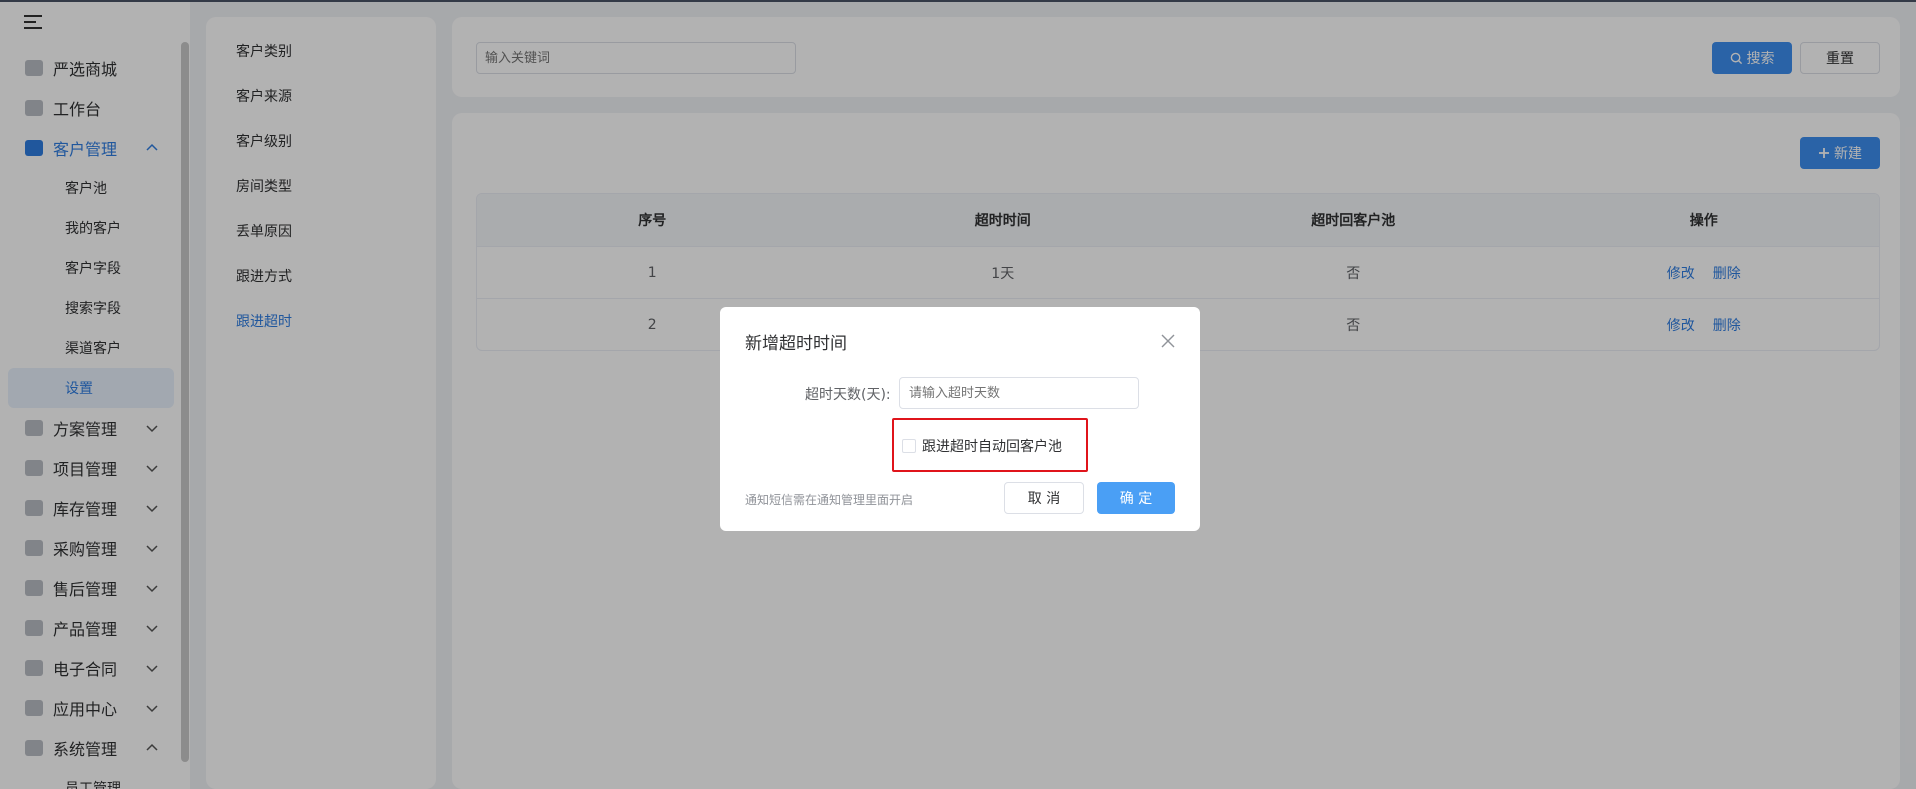  I want to click on confirm-button-label: 确 定, so click(1136, 499).